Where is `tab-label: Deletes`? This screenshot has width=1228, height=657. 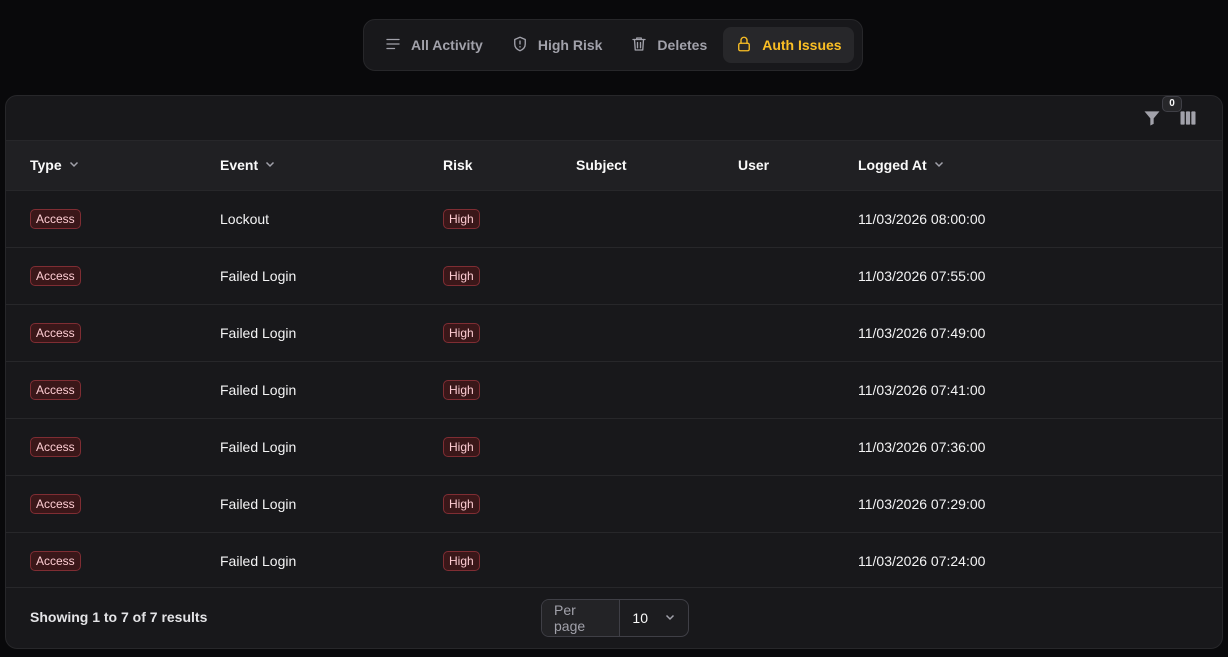
tab-label: Deletes is located at coordinates (682, 45).